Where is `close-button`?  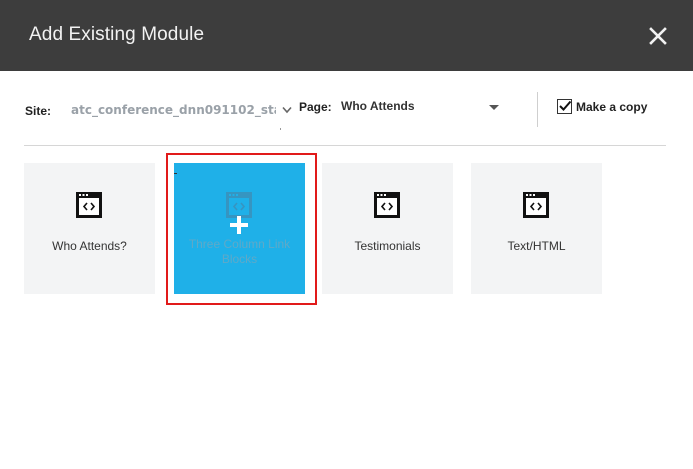
close-button is located at coordinates (658, 36).